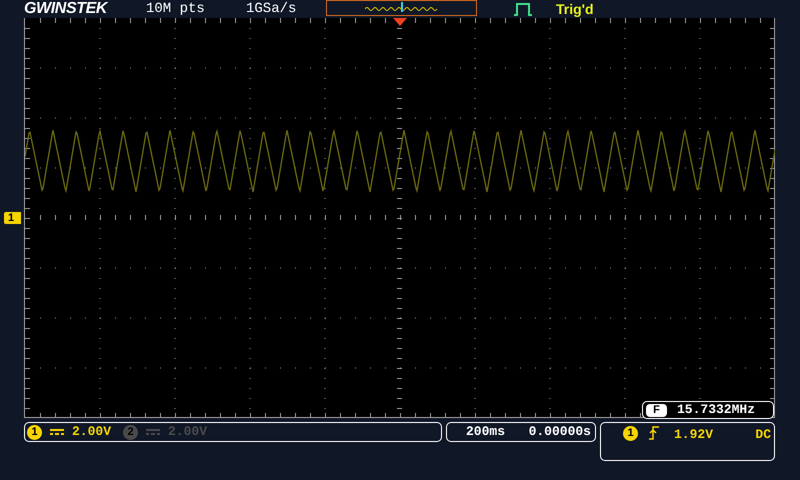 The width and height of the screenshot is (800, 480). I want to click on frequency-value: 15.7332MHz, so click(716, 410).